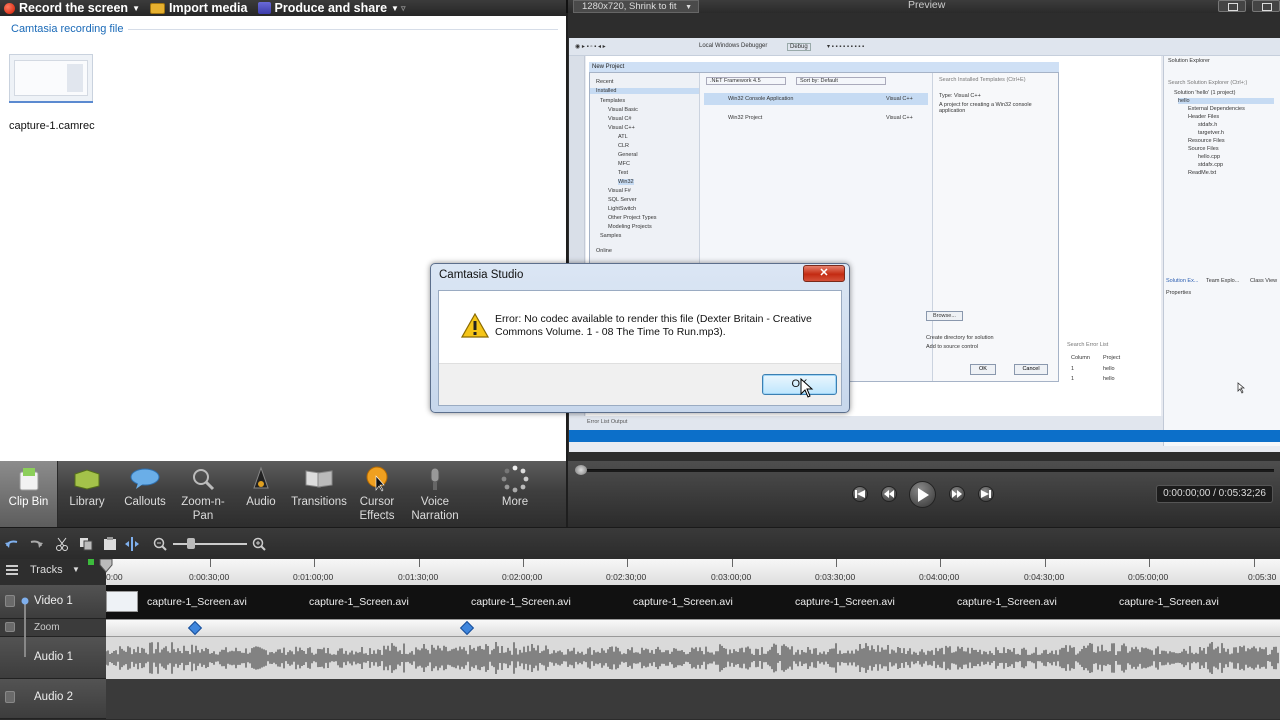  I want to click on template-type: Type: Visual C++, so click(960, 96).